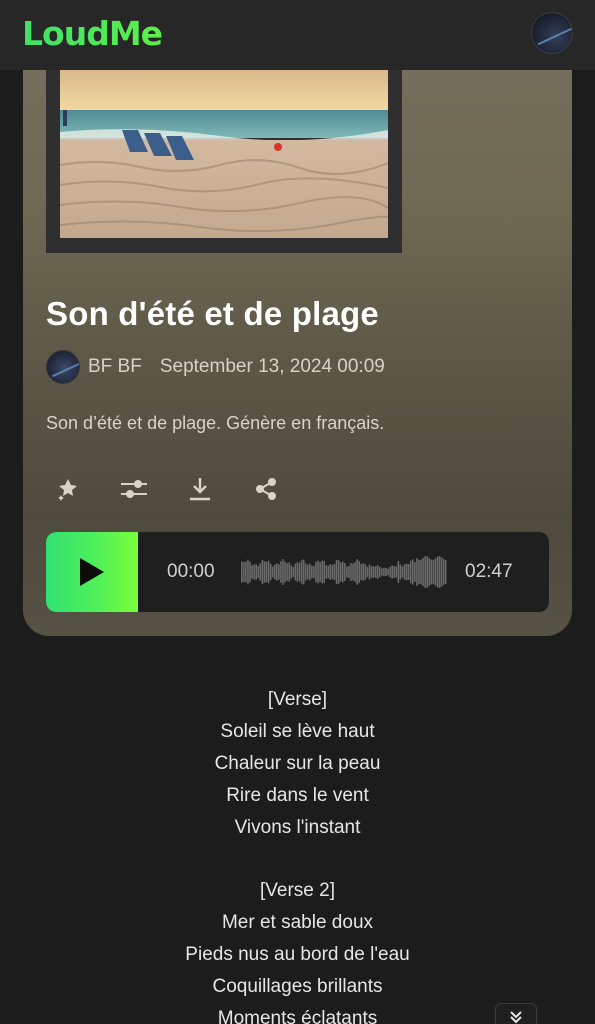 Image resolution: width=595 pixels, height=1024 pixels. I want to click on song-title: Son d'été et de plage, so click(212, 313).